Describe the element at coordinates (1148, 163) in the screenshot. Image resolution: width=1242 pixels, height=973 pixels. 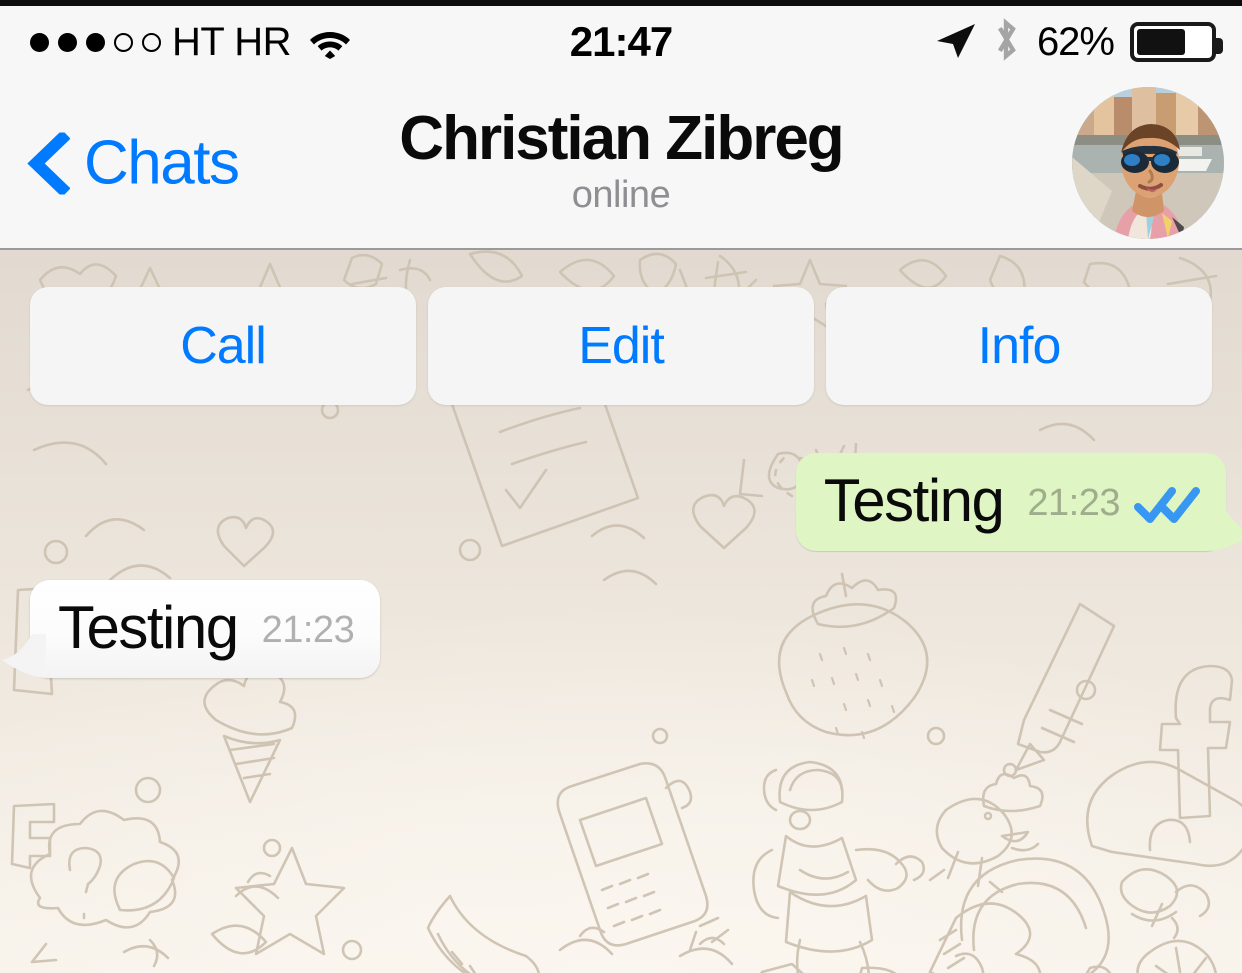
I see `contact-avatar` at that location.